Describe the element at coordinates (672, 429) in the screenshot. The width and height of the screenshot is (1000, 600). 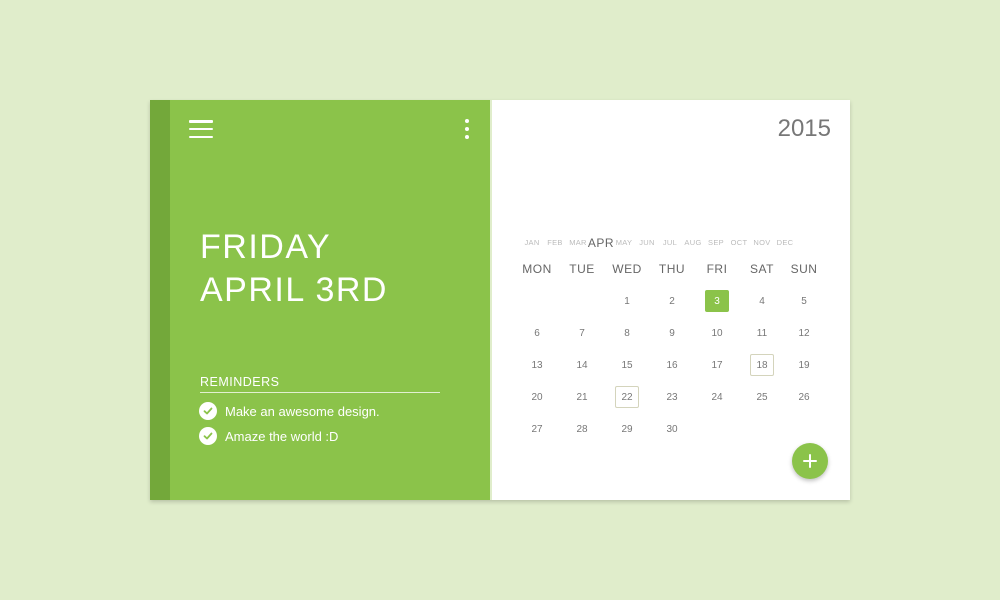
I see `calendar-day: 30` at that location.